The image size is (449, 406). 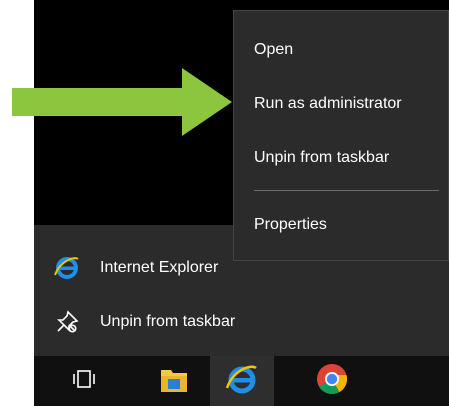 I want to click on taskbar-task-view-button, so click(x=84, y=381).